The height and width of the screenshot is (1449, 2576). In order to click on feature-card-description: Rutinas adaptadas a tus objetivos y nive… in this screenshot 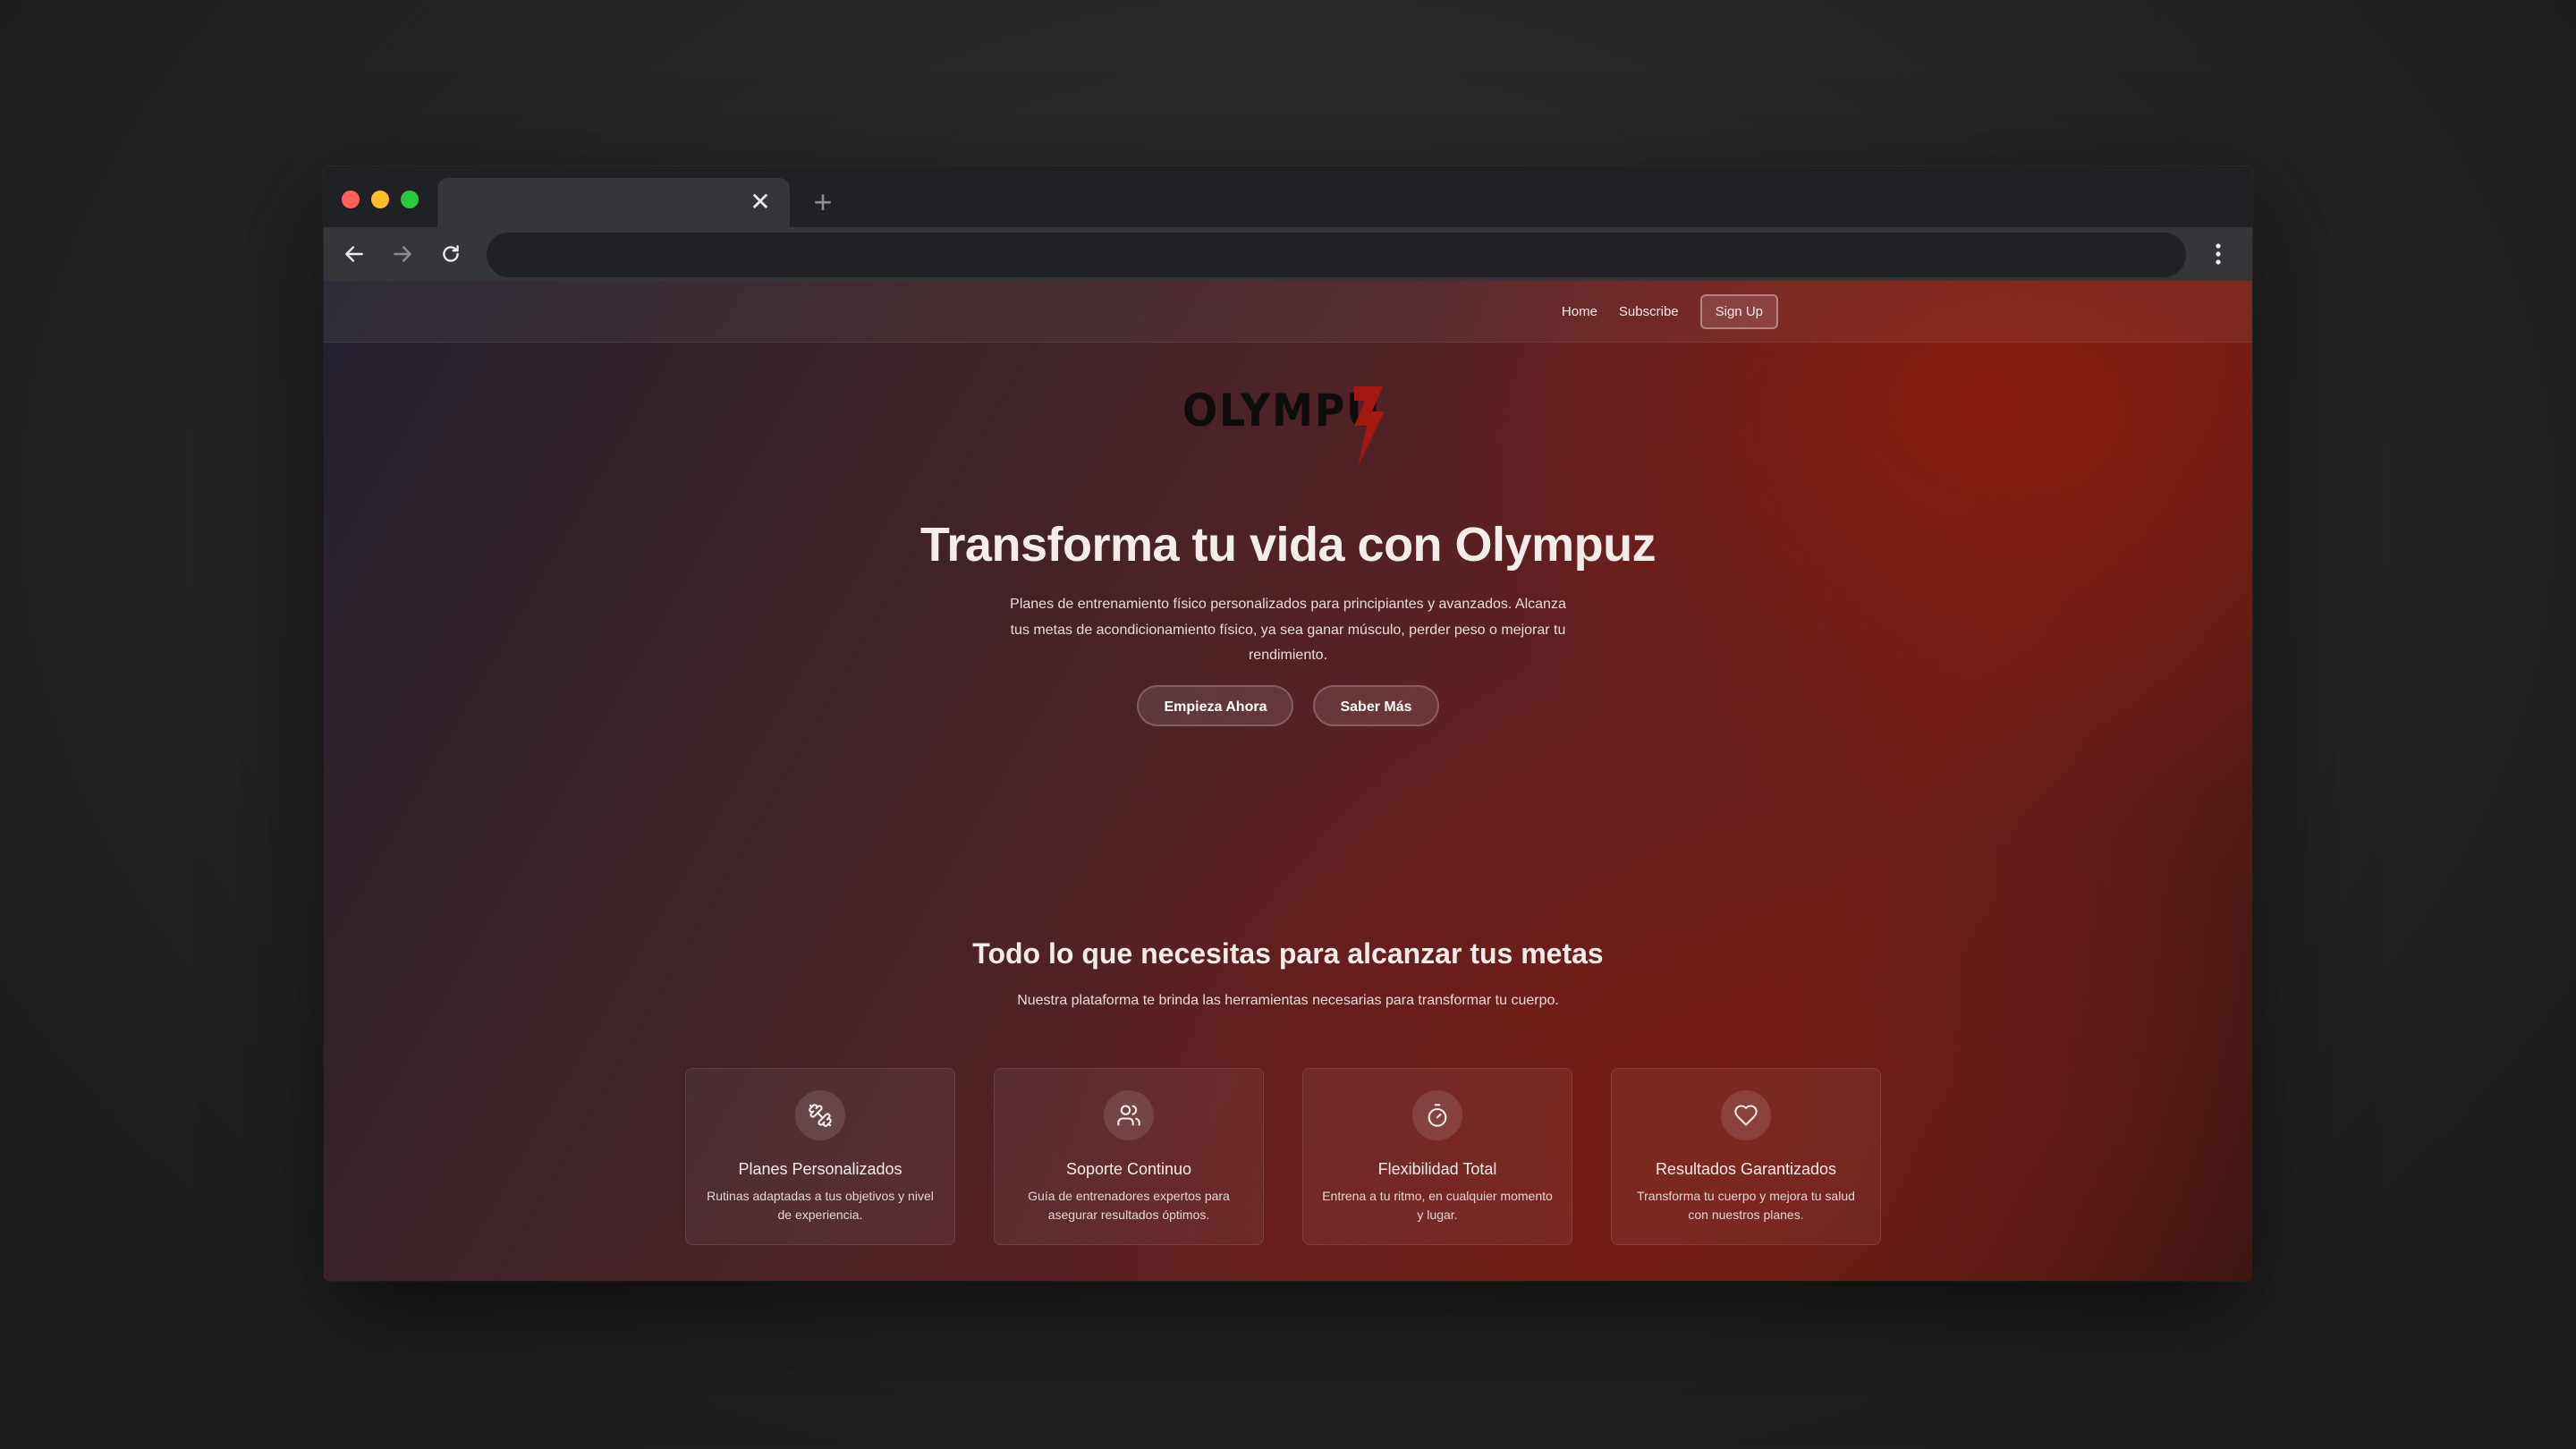, I will do `click(820, 1205)`.